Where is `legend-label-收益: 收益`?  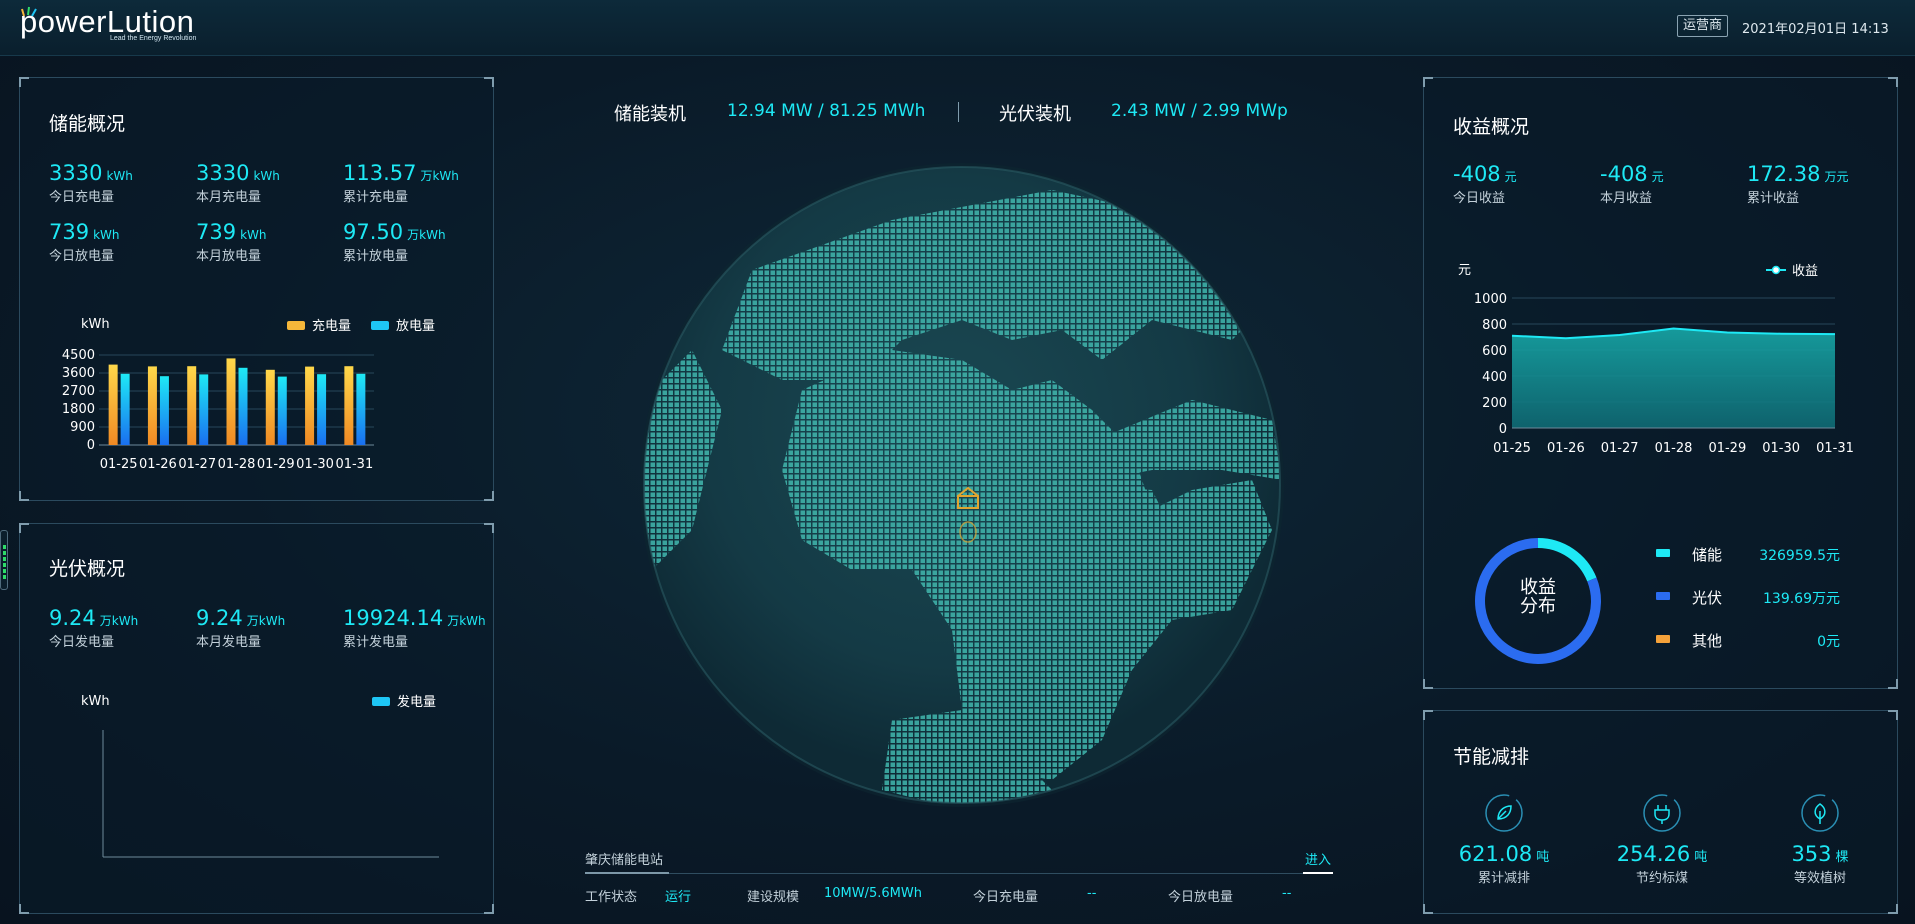 legend-label-收益: 收益 is located at coordinates (1805, 271).